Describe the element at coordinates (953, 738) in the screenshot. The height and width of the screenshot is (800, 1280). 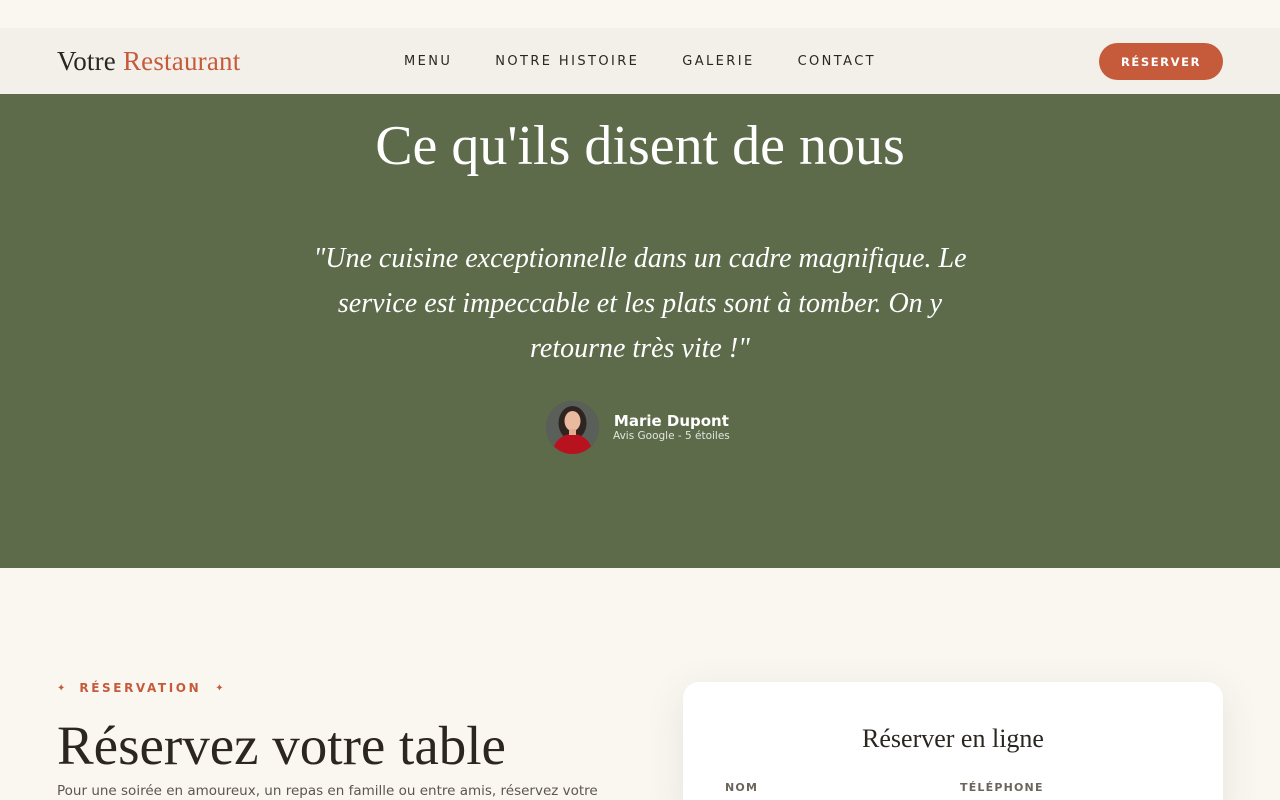
I see `form-title: Réserver en ligne` at that location.